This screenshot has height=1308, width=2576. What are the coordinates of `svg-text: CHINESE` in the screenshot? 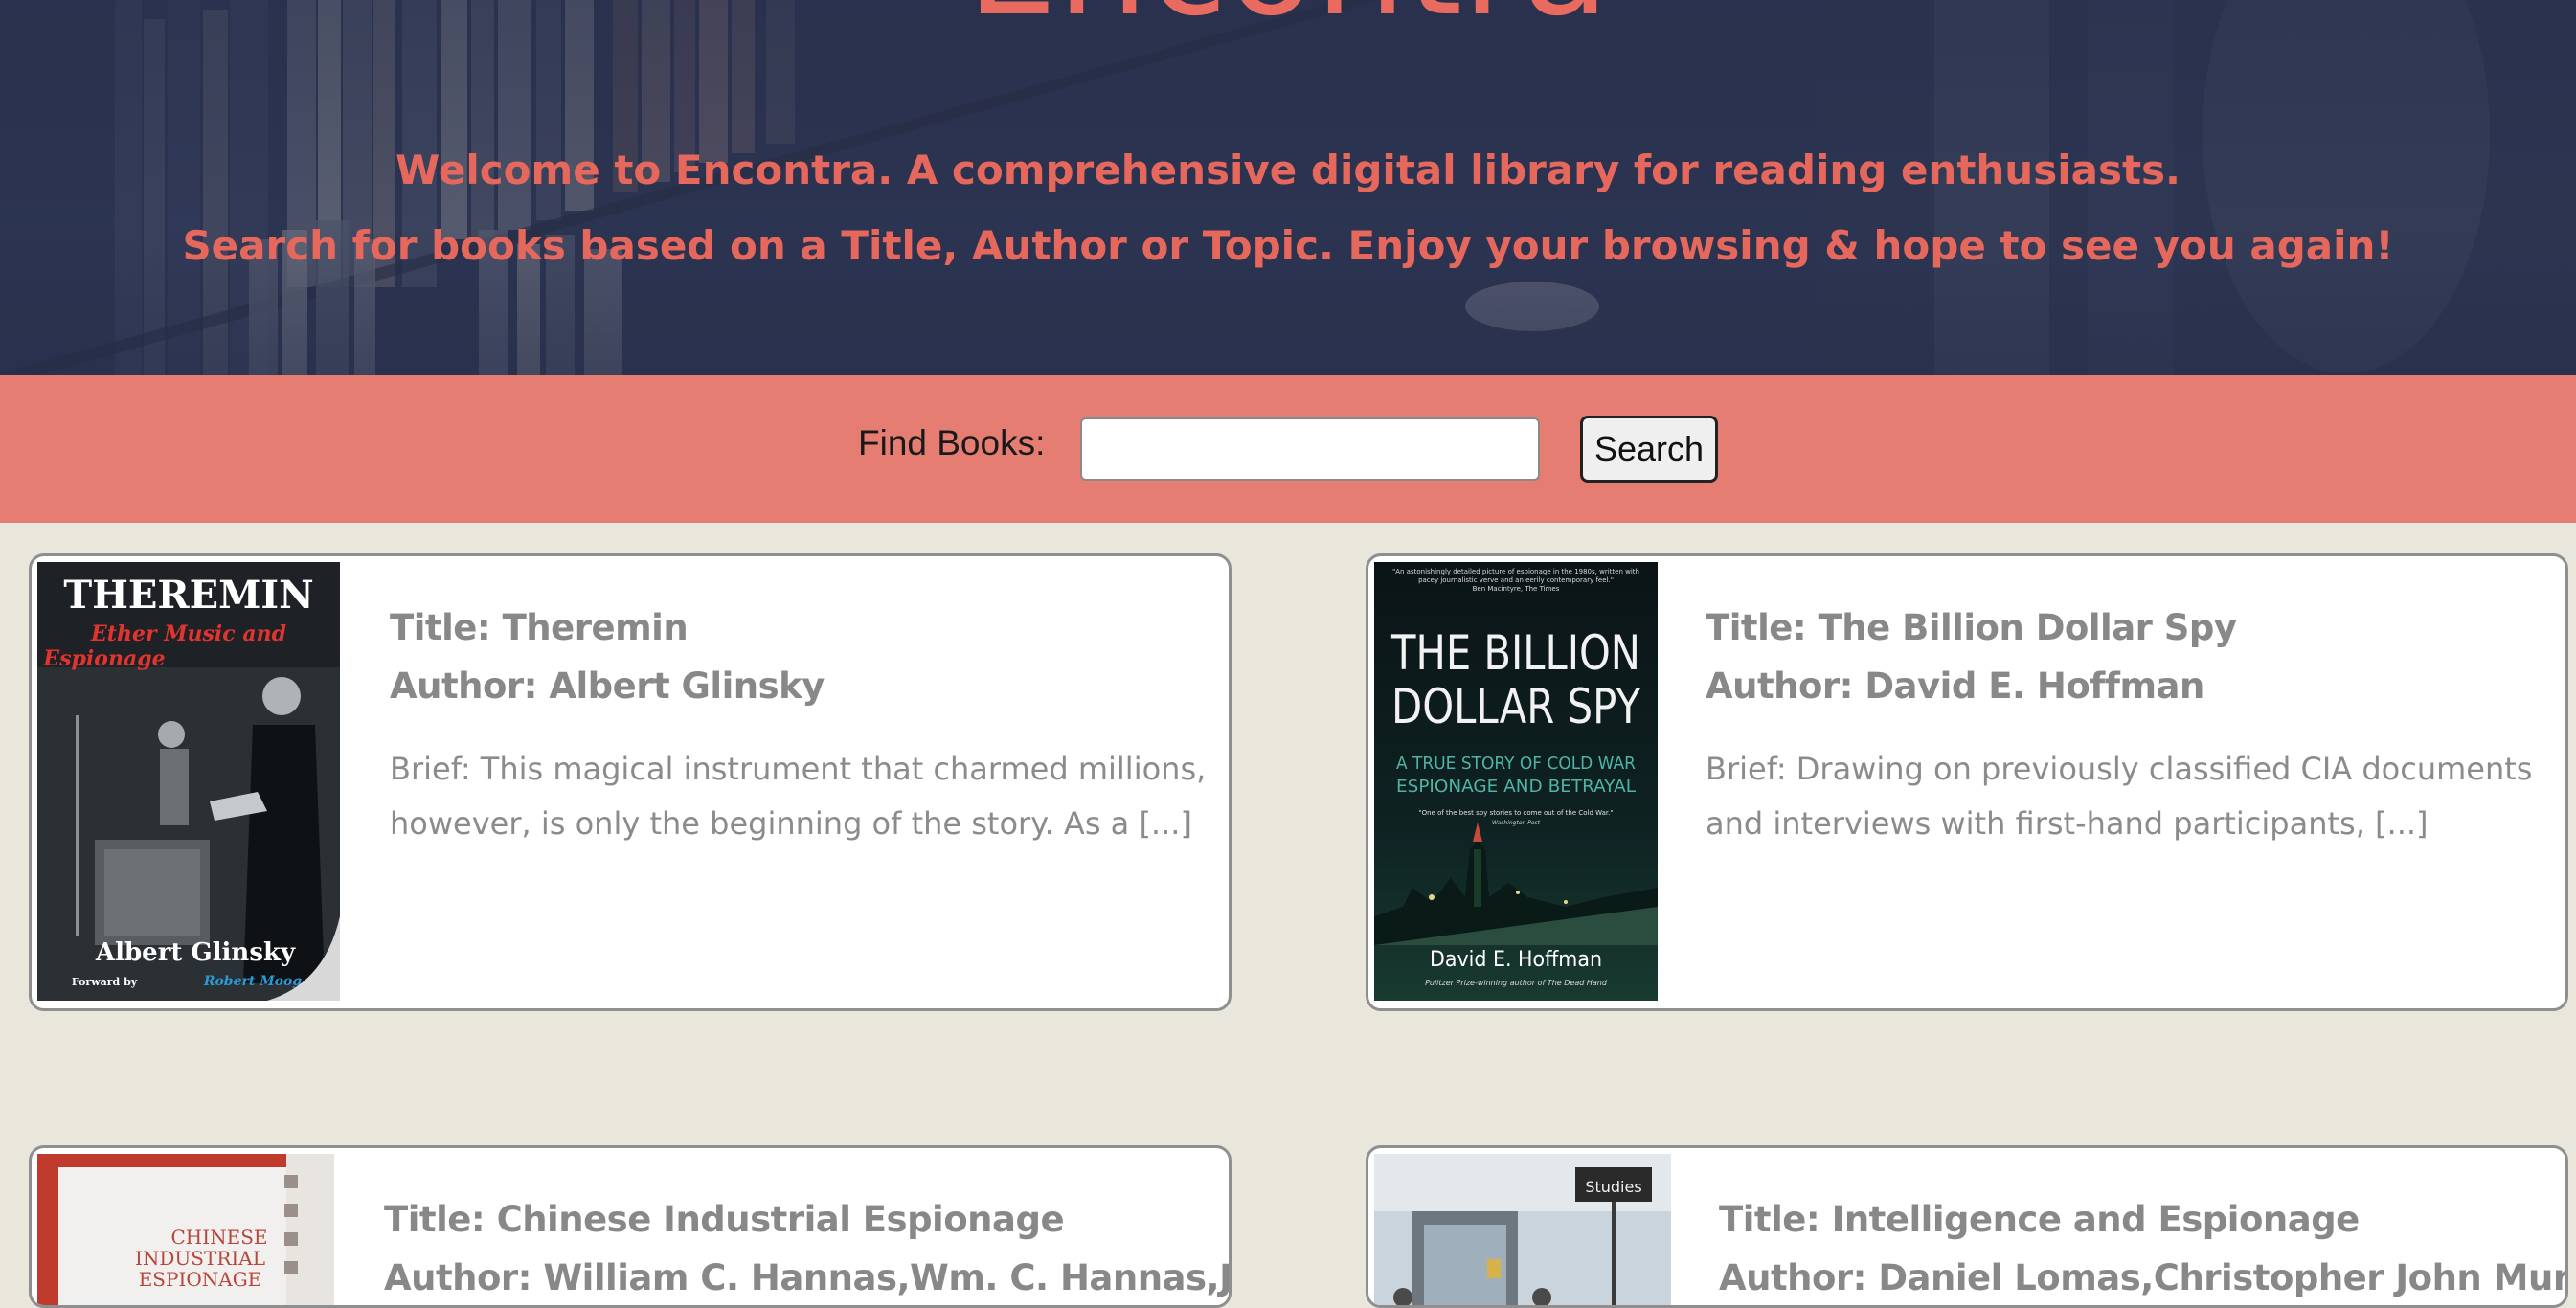 It's located at (218, 1237).